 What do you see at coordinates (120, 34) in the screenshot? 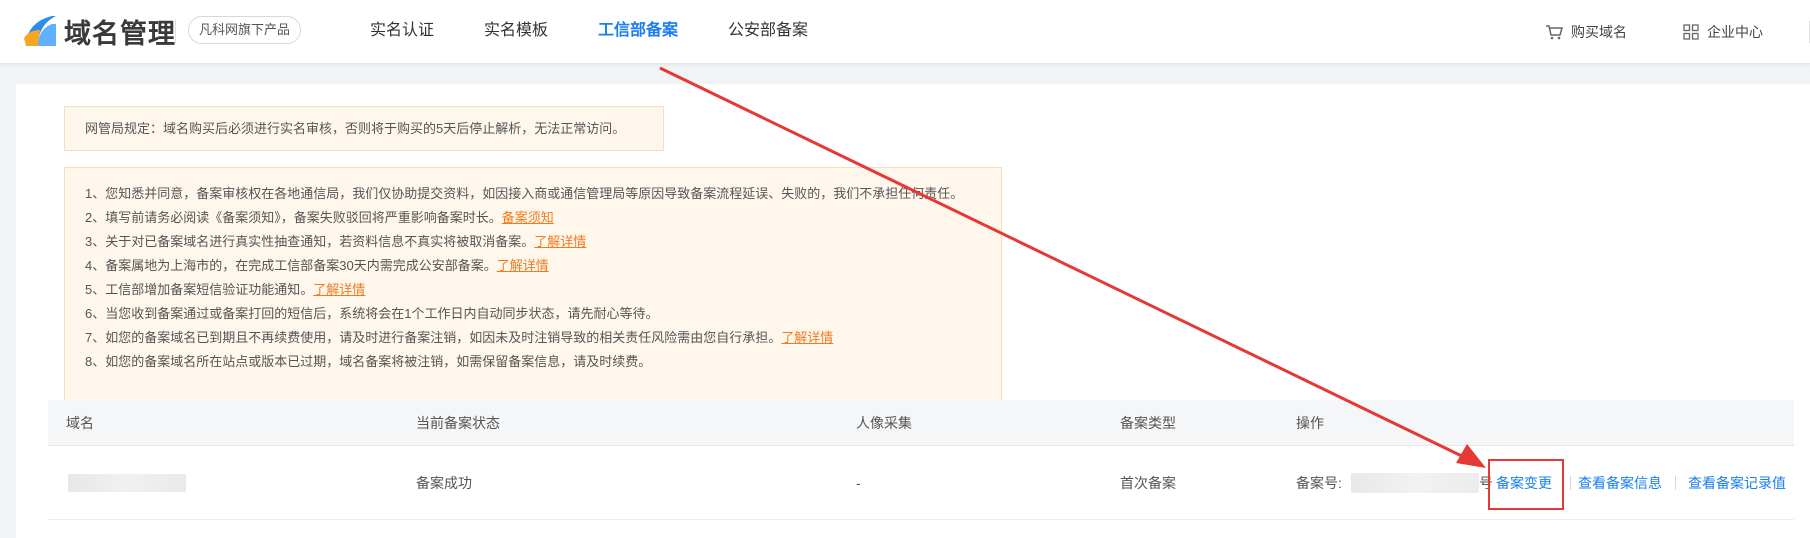
I see `brand-title: 域名管理` at bounding box center [120, 34].